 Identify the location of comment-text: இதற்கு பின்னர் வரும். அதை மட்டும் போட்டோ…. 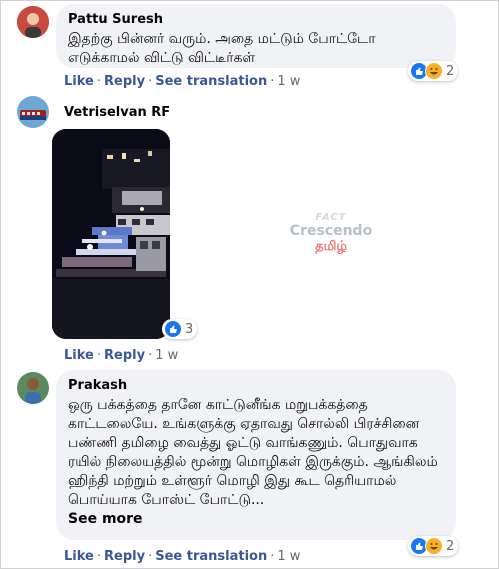
(222, 48).